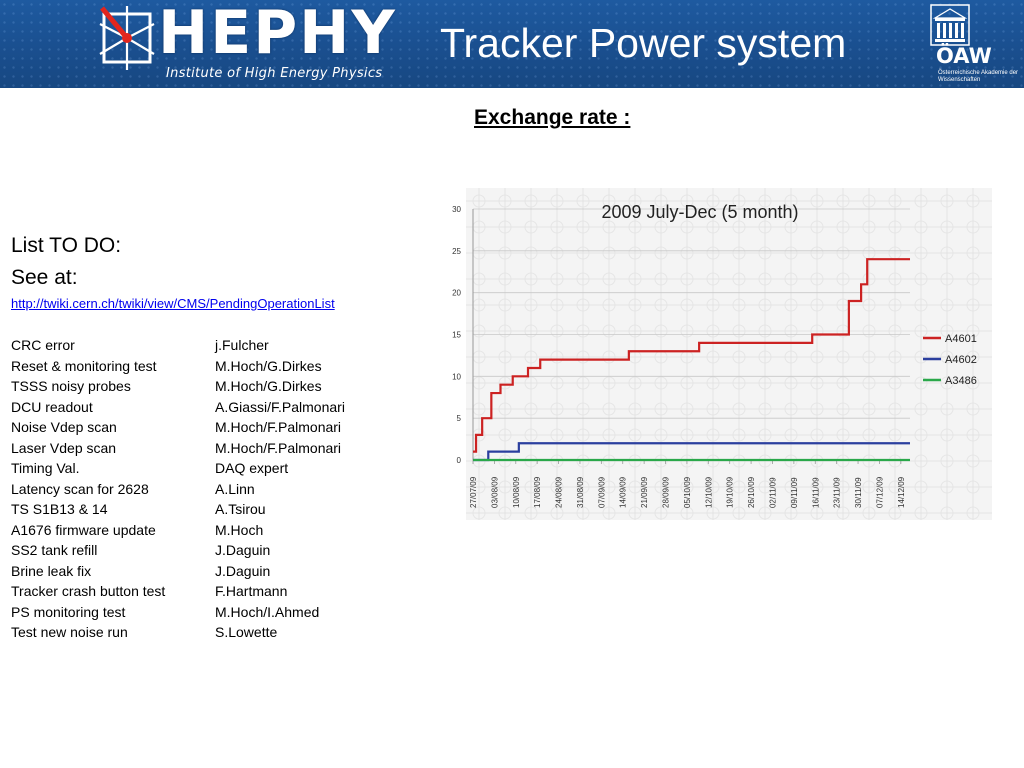 The image size is (1024, 768). Describe the element at coordinates (666, 492) in the screenshot. I see `x-tick-label: 28/09/09` at that location.